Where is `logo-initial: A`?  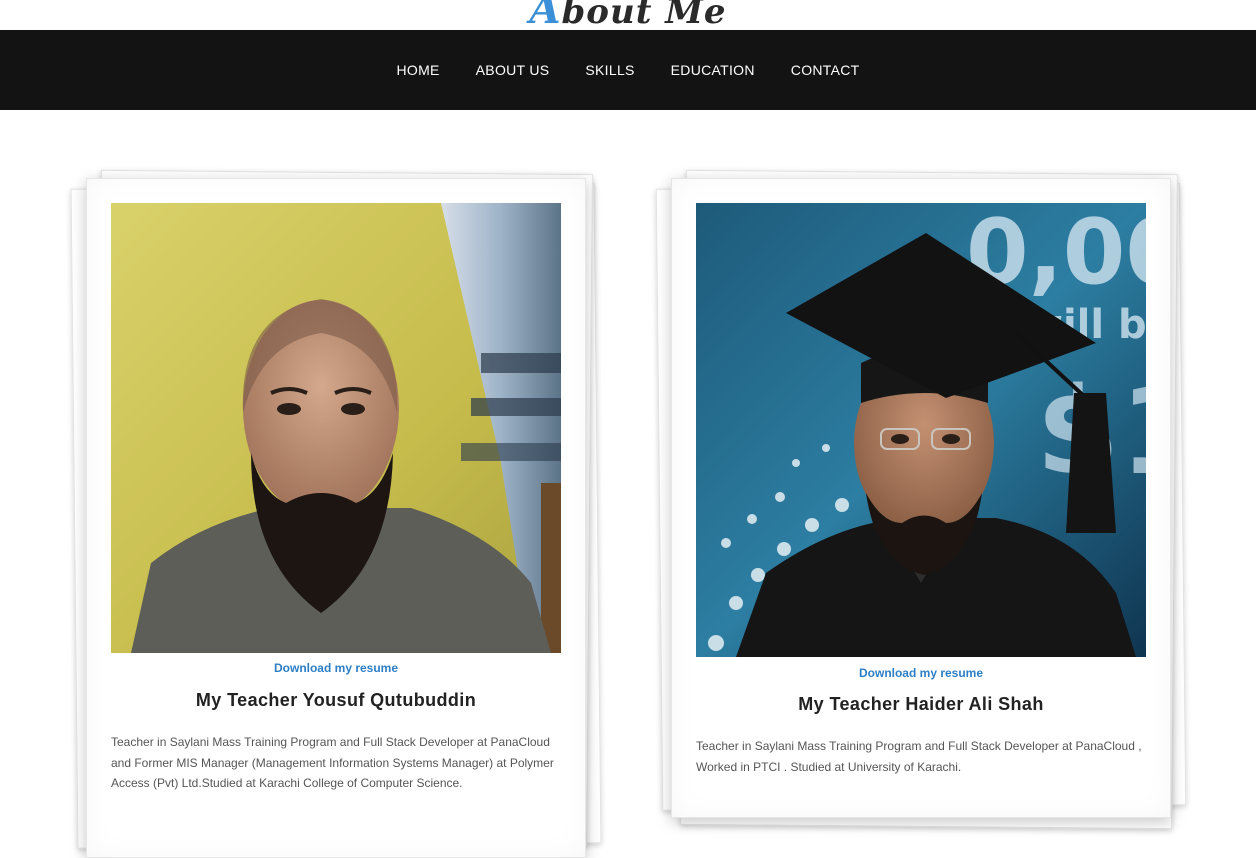
logo-initial: A is located at coordinates (545, 15).